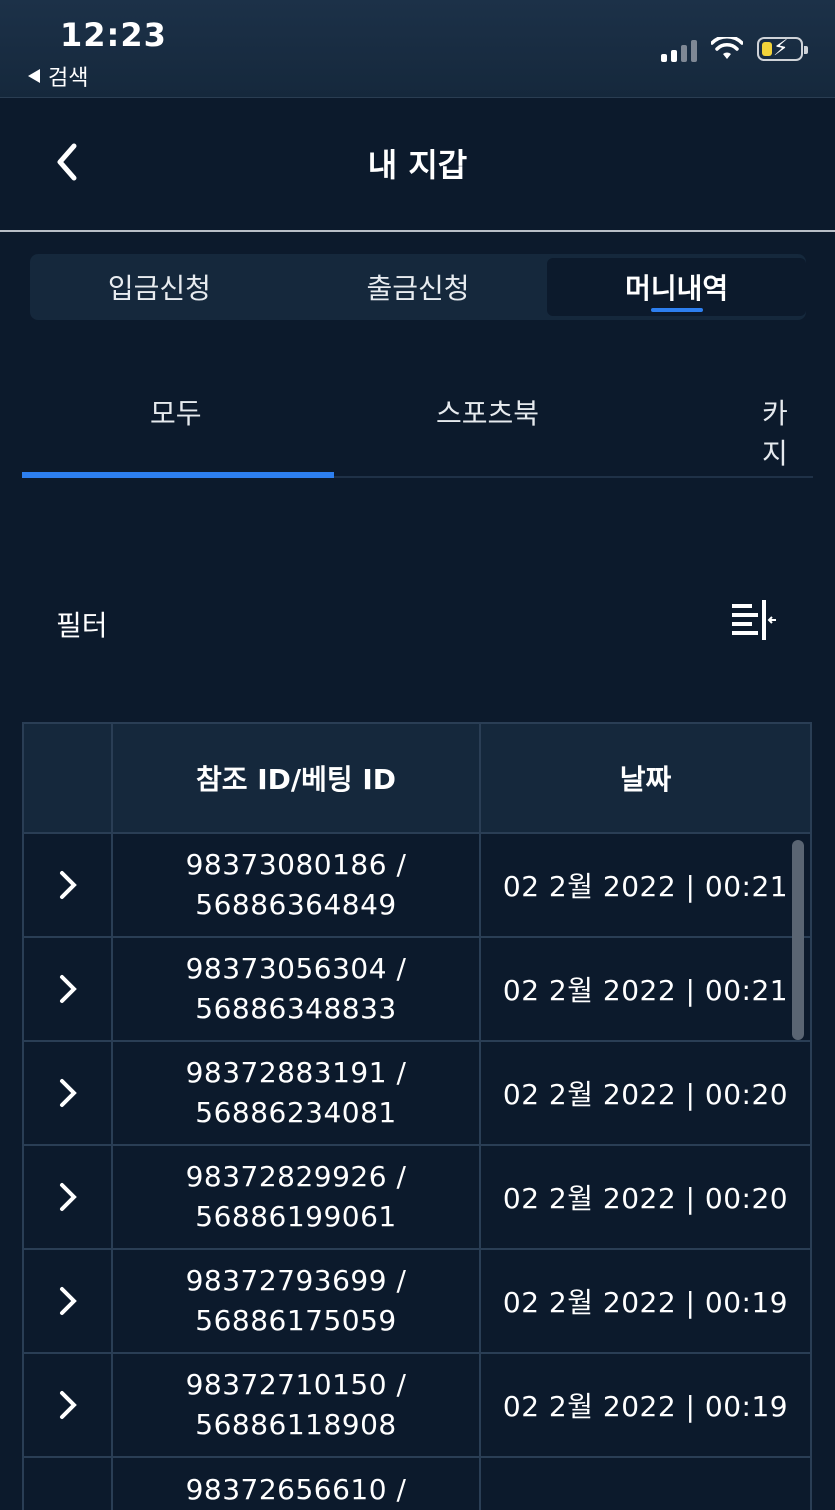  Describe the element at coordinates (113, 35) in the screenshot. I see `status-time: 12:23` at that location.